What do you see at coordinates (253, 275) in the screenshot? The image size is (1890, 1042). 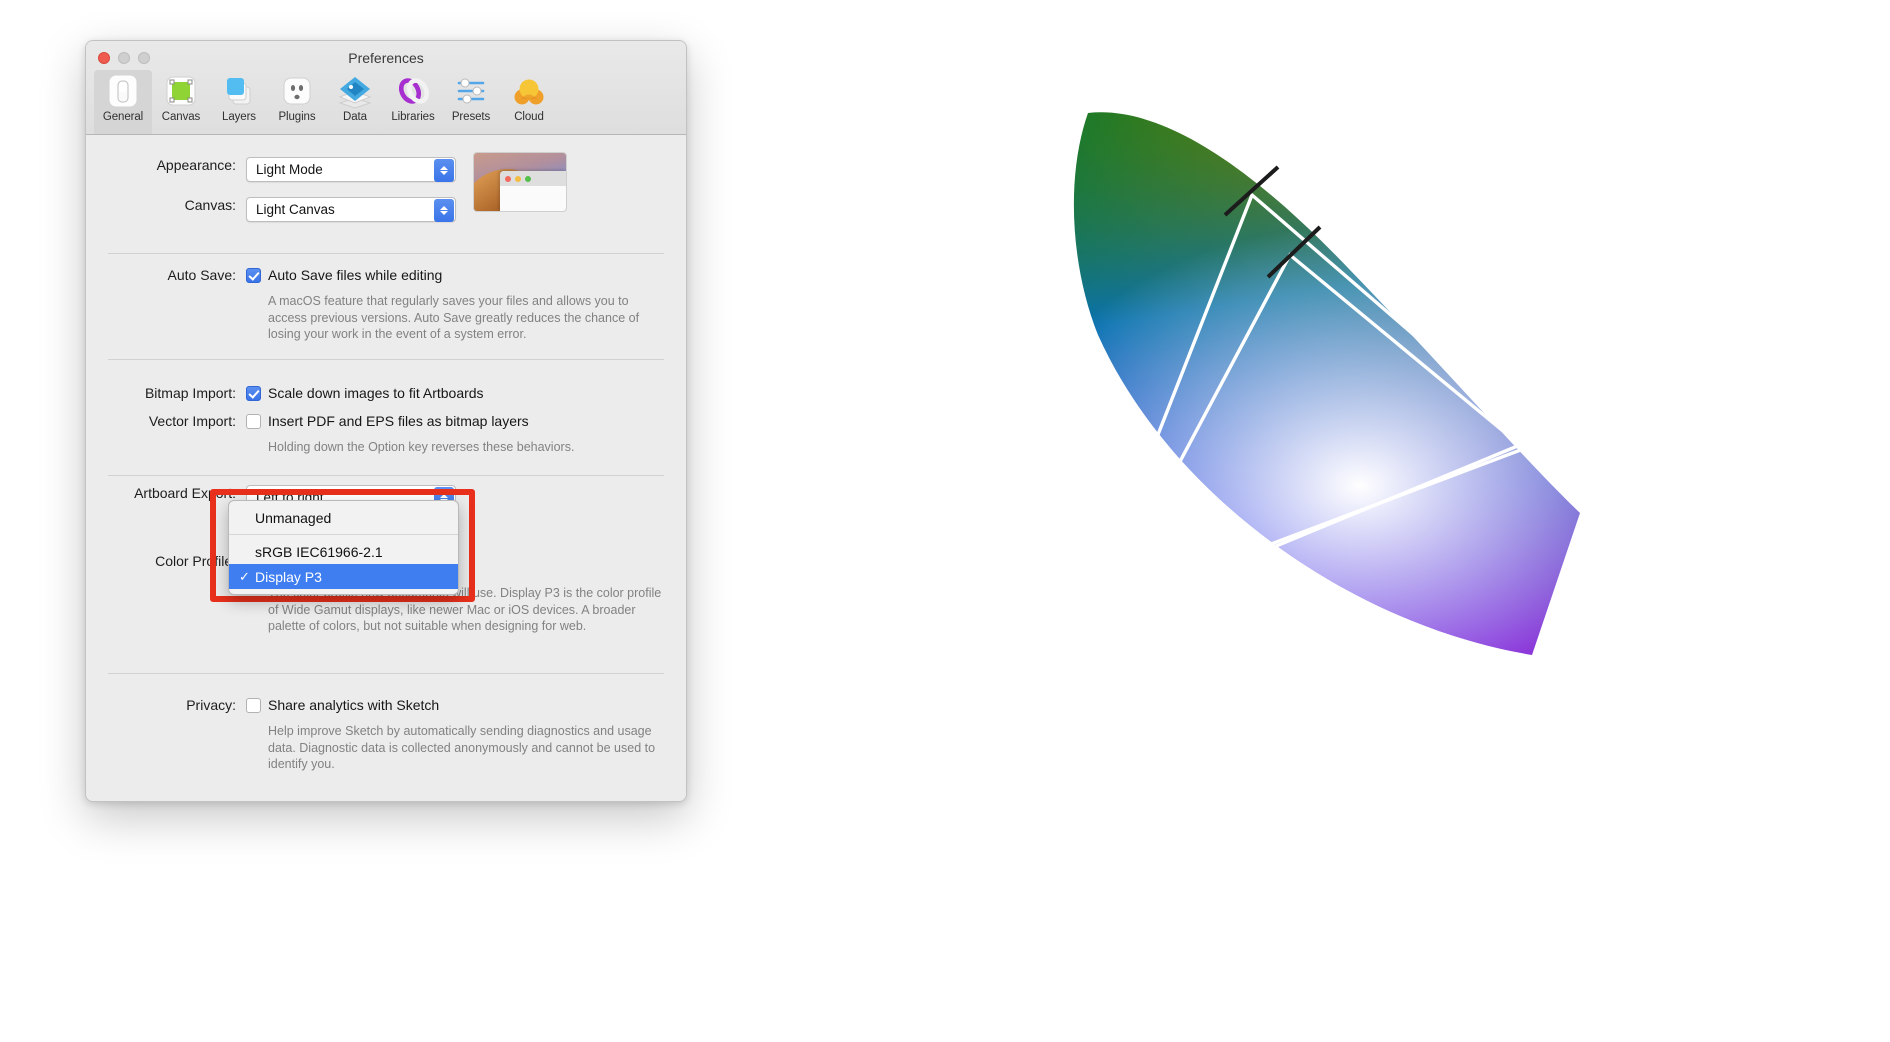 I see `auto-save-checkbox` at bounding box center [253, 275].